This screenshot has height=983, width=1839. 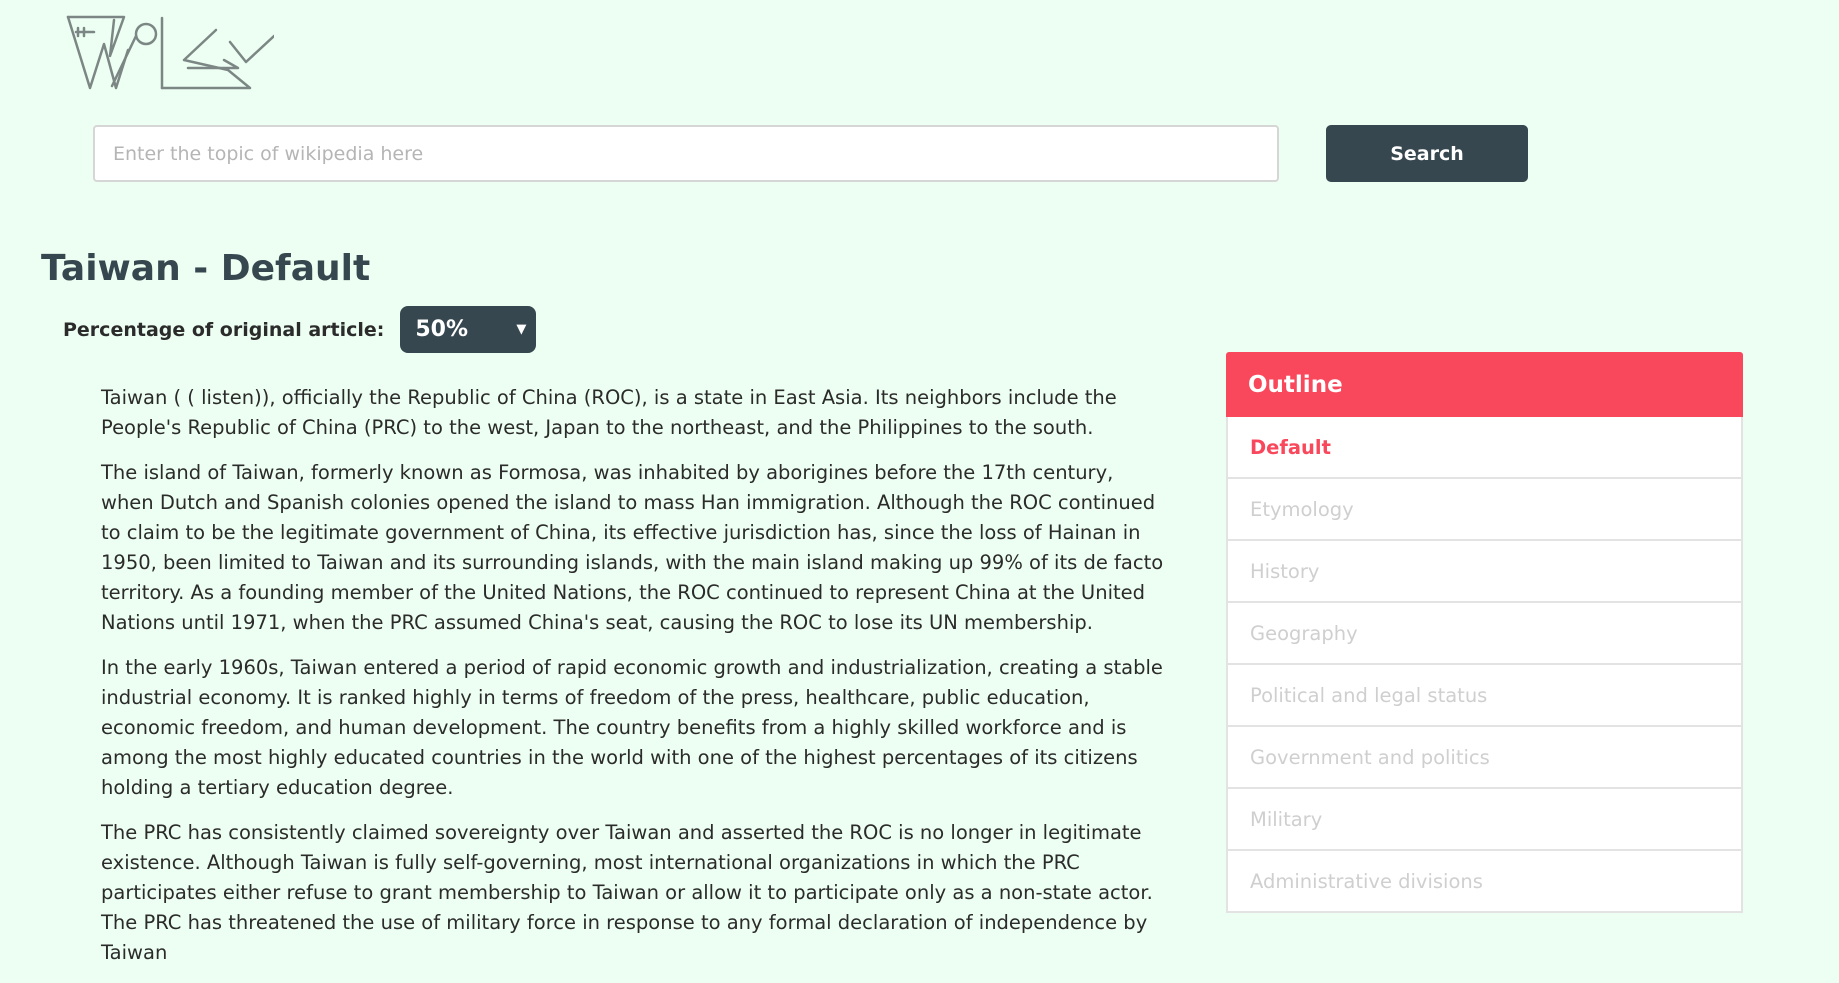 What do you see at coordinates (686, 153) in the screenshot?
I see `search-input` at bounding box center [686, 153].